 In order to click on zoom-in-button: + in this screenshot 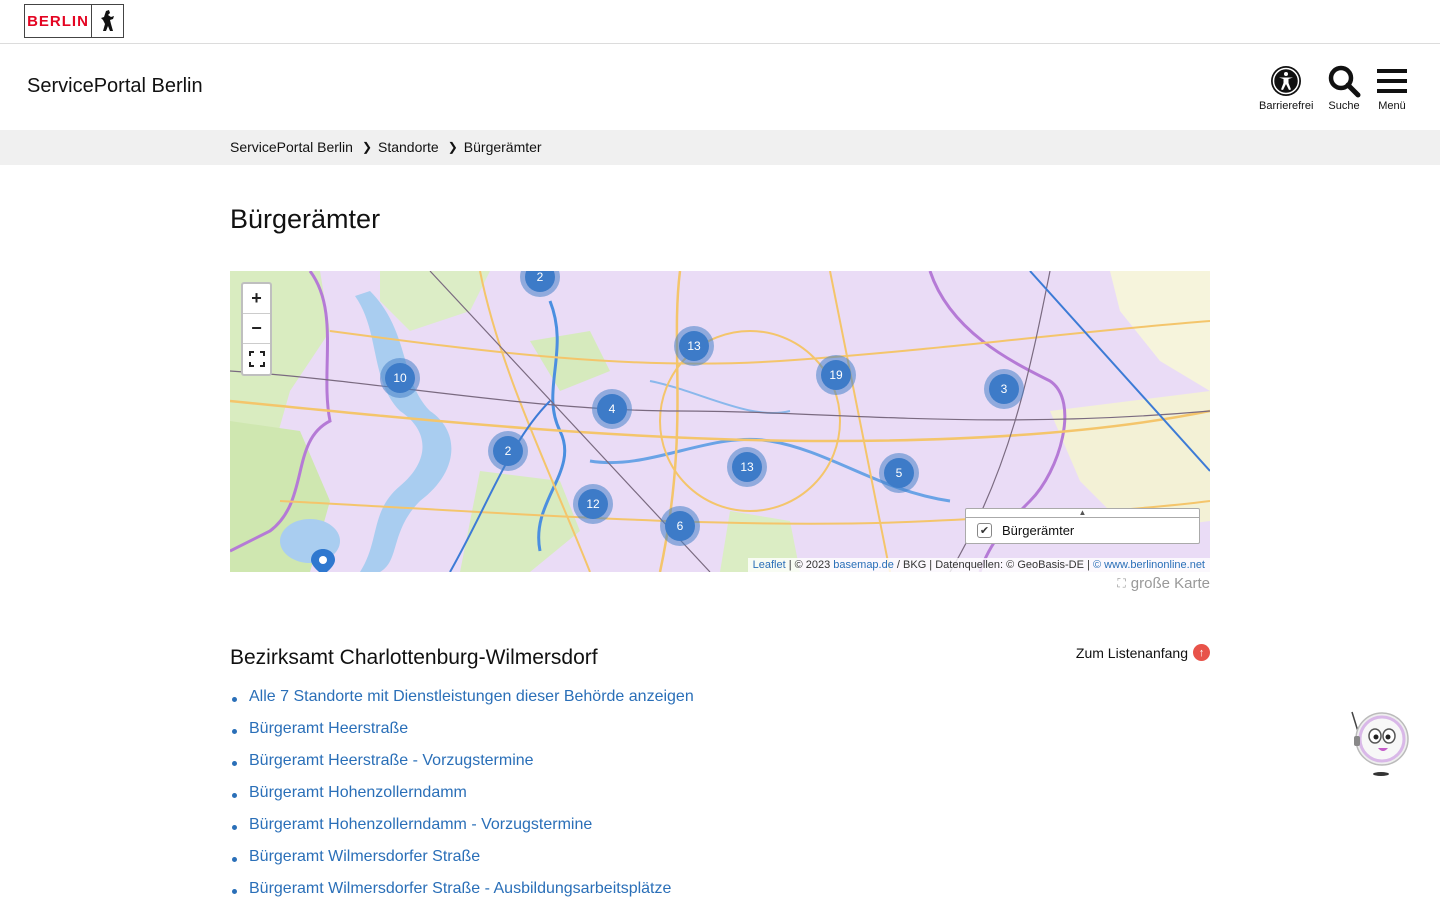, I will do `click(256, 299)`.